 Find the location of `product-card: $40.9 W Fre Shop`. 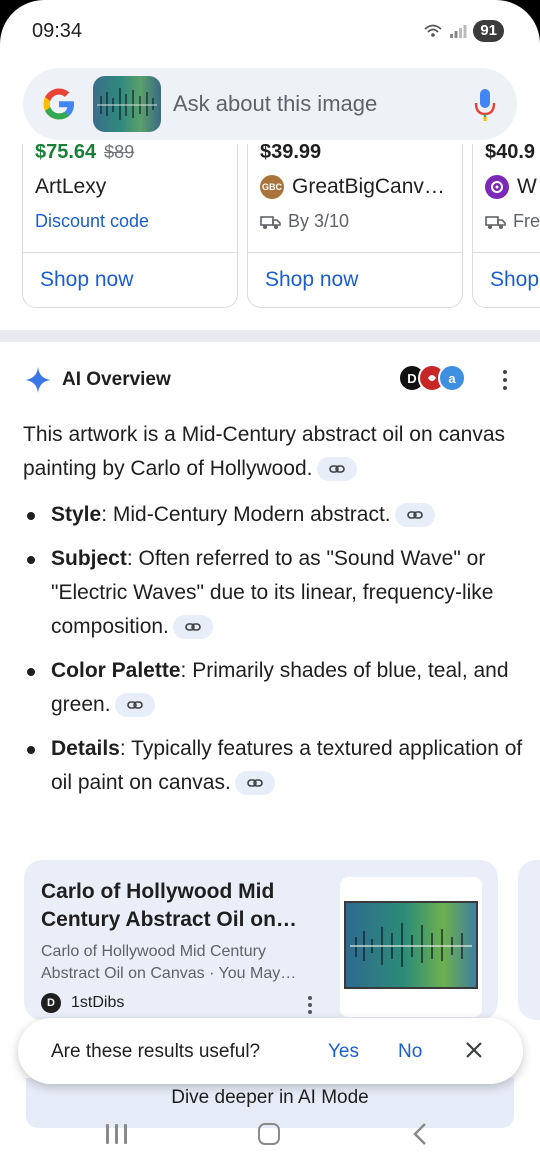

product-card: $40.9 W Fre Shop is located at coordinates (506, 226).